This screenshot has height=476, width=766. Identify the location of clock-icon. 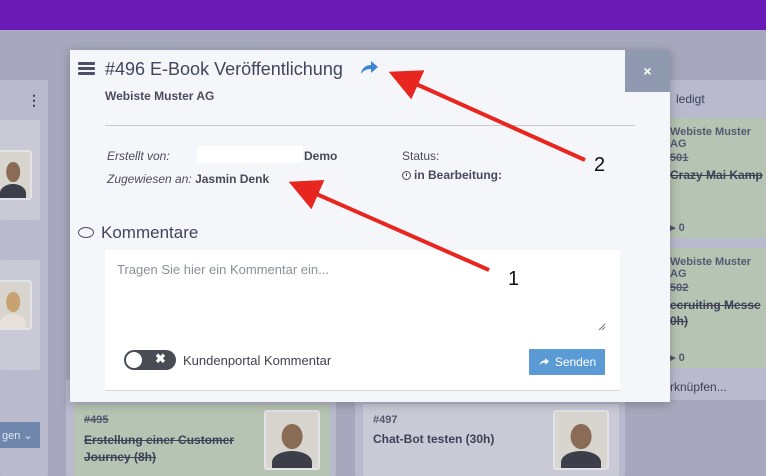
(406, 175).